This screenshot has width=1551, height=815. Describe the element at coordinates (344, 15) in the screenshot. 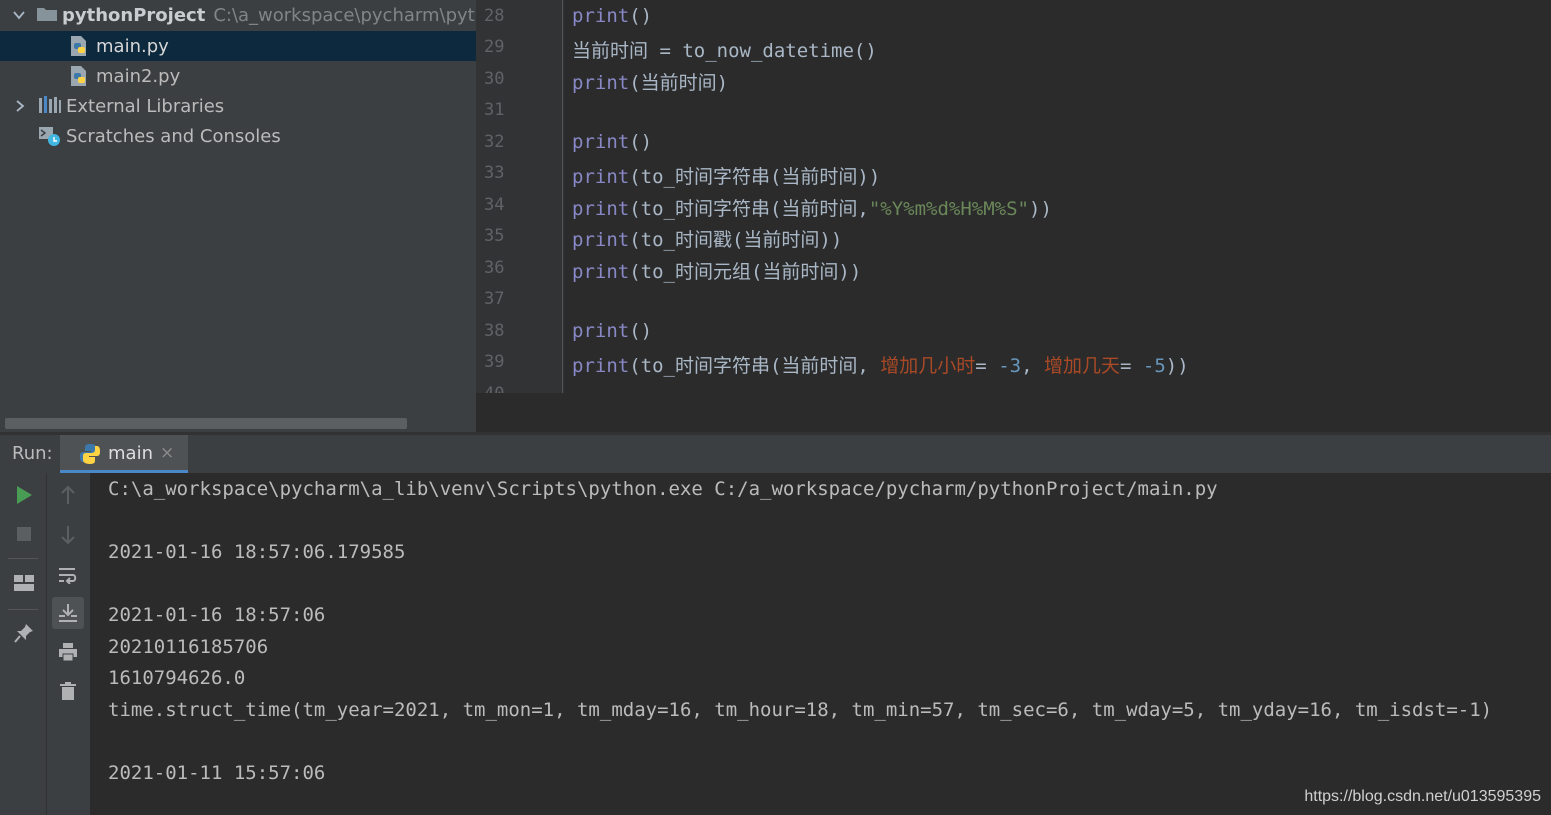

I see `project-path: C:\a_workspace\pycharm\pythc` at that location.